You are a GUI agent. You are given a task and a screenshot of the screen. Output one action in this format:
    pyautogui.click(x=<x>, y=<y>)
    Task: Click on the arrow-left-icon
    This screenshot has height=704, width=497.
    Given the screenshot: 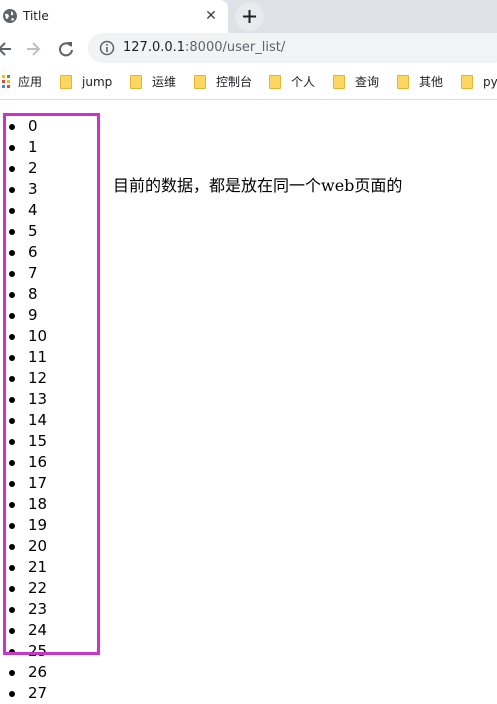 What is the action you would take?
    pyautogui.click(x=5, y=49)
    